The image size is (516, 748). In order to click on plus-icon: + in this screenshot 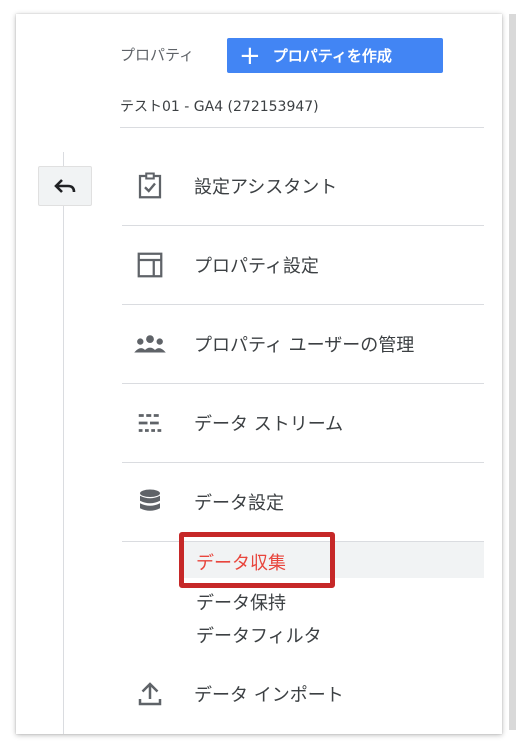, I will do `click(250, 55)`.